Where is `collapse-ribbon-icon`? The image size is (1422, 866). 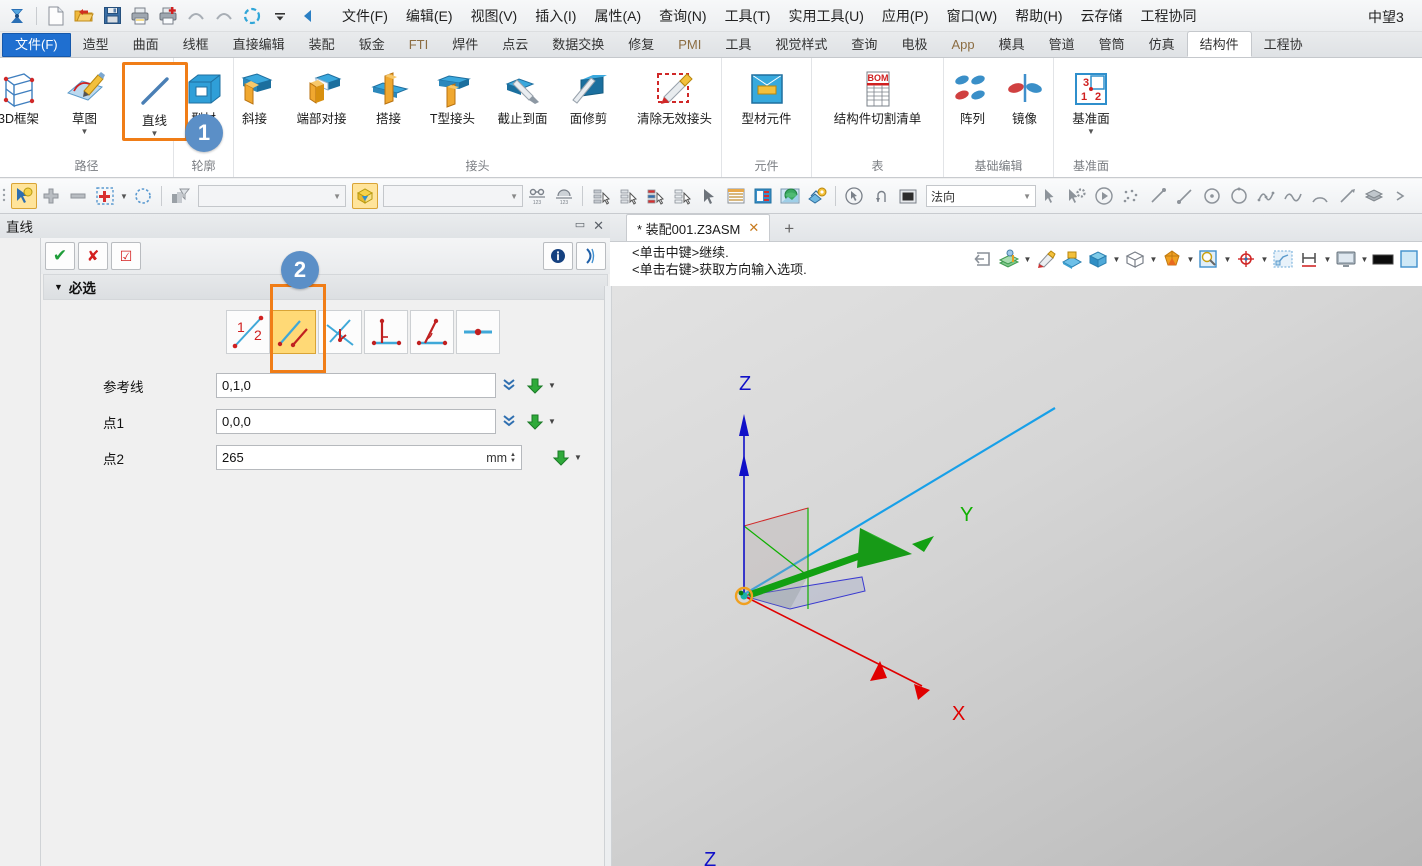 collapse-ribbon-icon is located at coordinates (308, 16).